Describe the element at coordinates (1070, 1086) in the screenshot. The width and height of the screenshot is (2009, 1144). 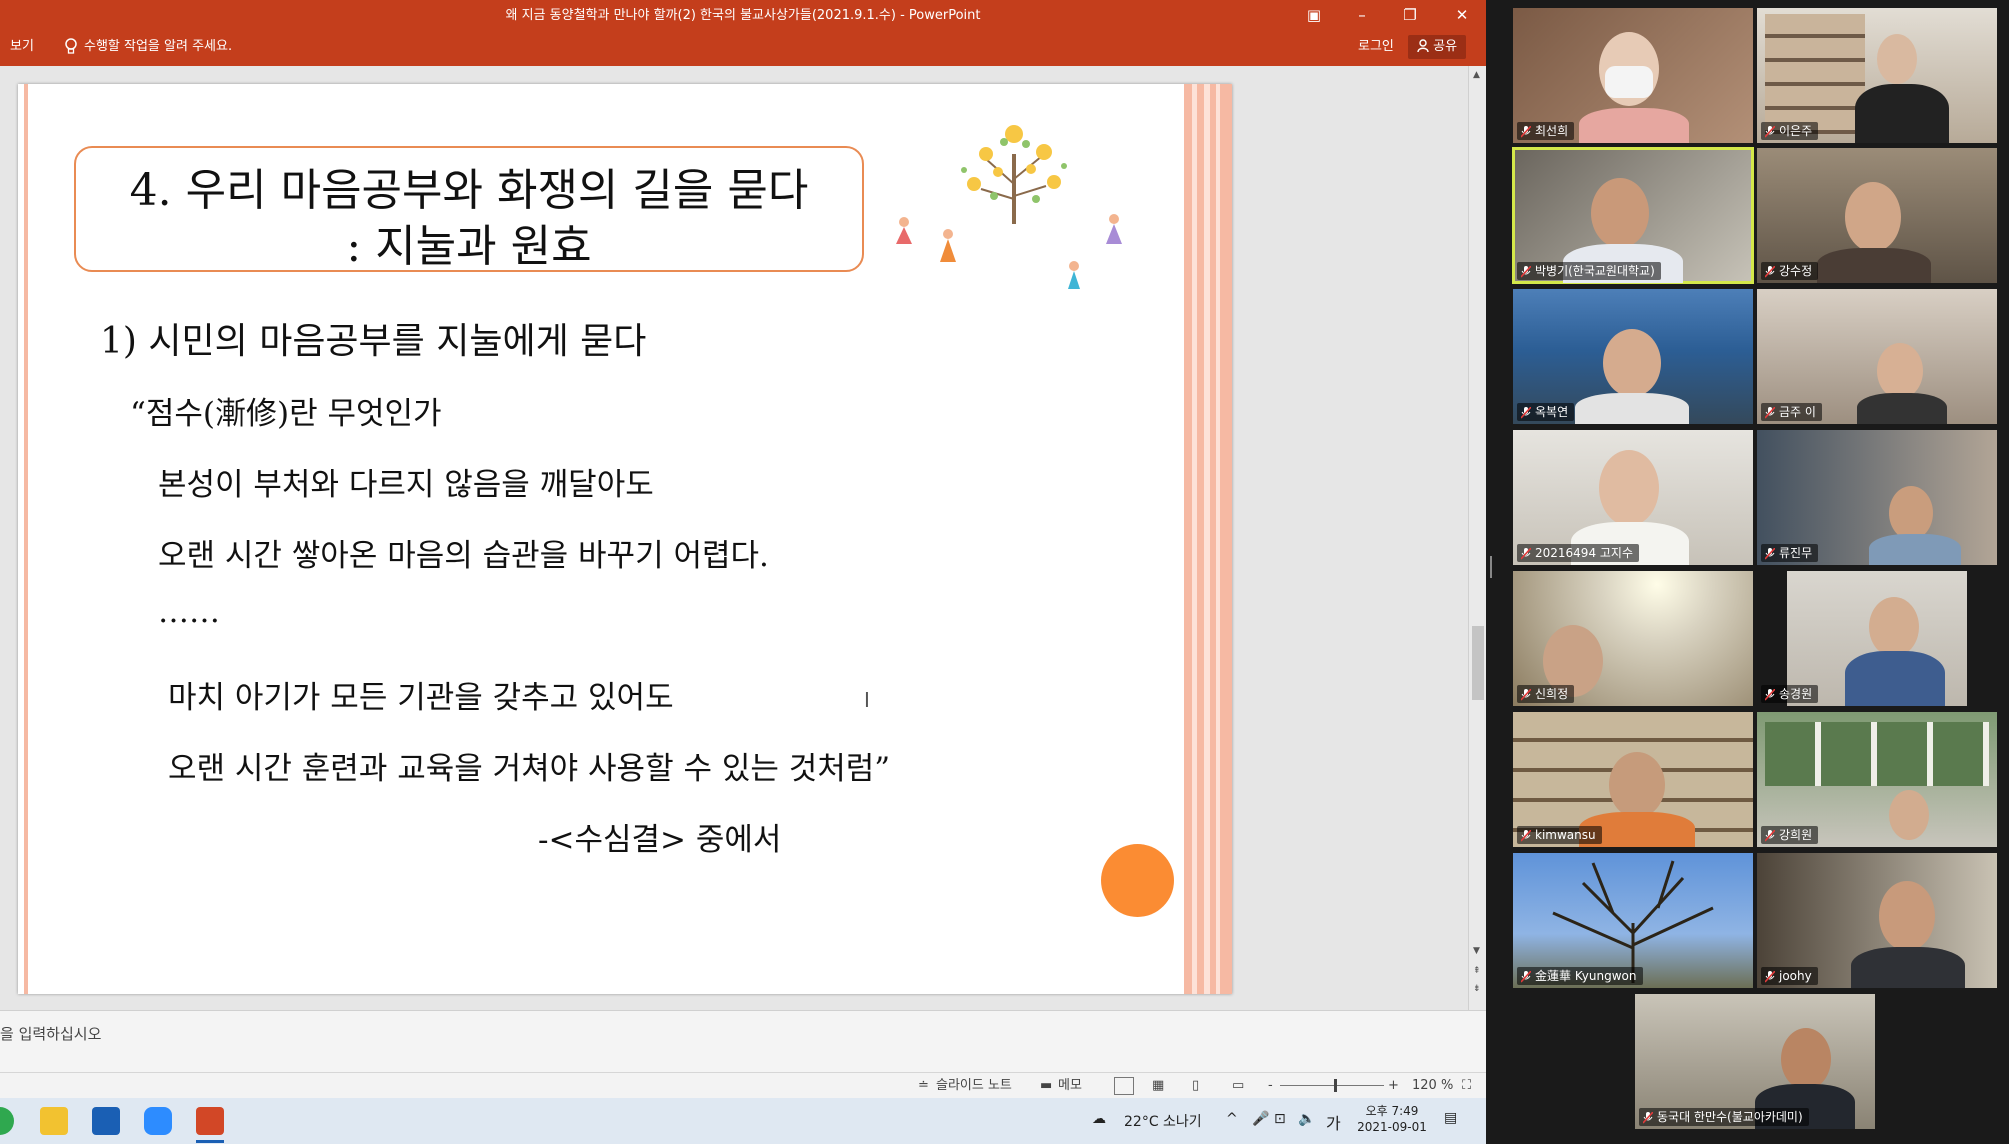
I see `comments-button: 메모` at that location.